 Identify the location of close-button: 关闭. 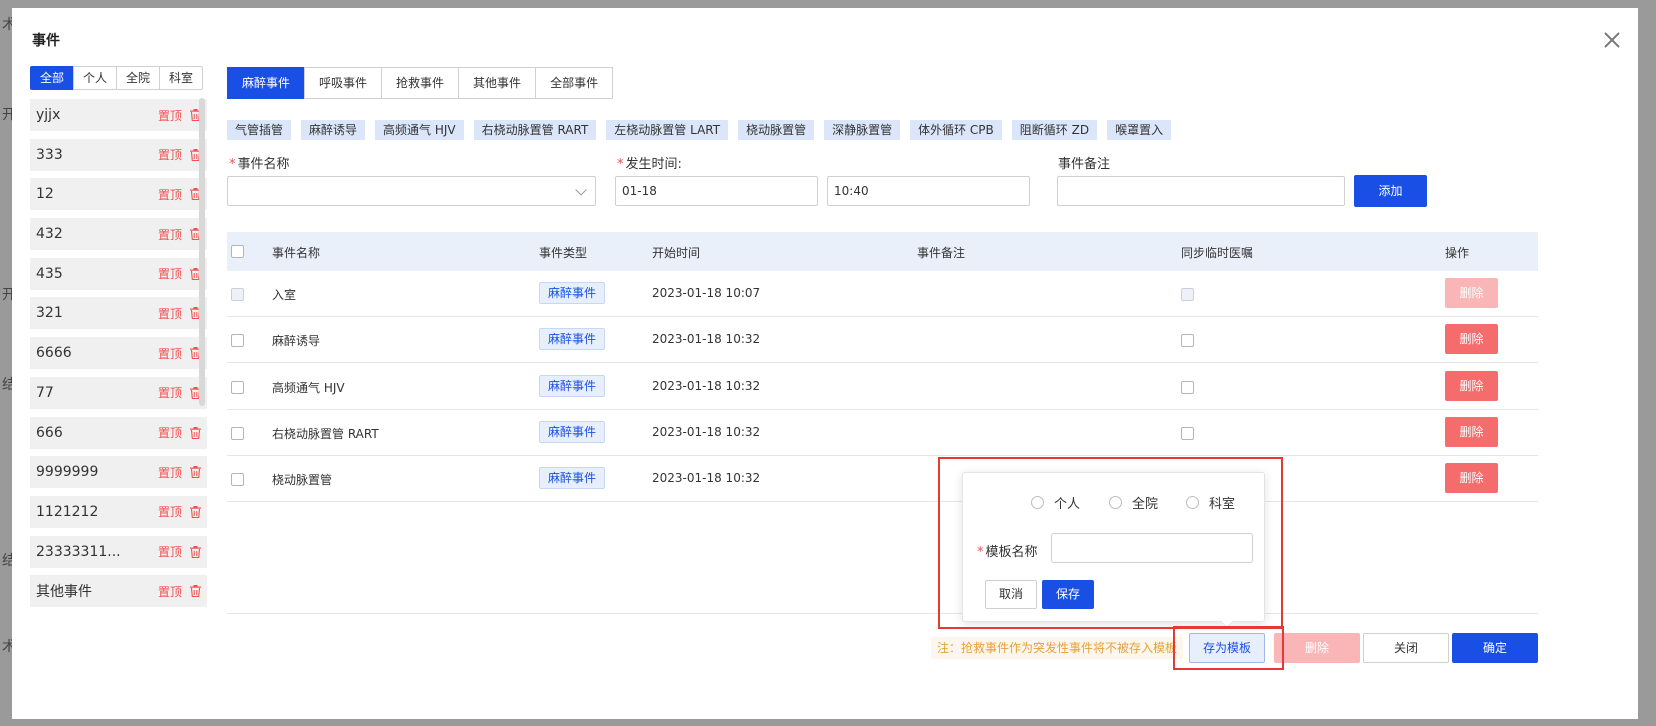
(1406, 648).